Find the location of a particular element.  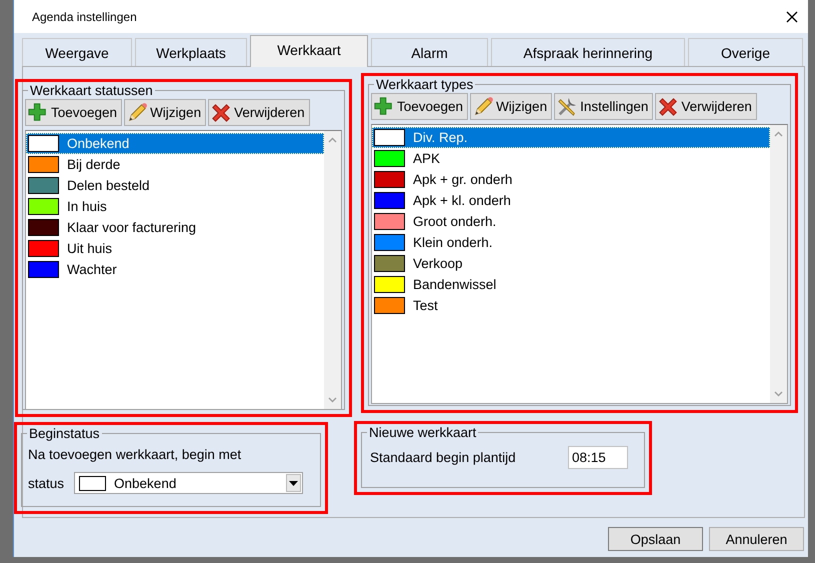

dialog-button: Annuleren is located at coordinates (756, 539).